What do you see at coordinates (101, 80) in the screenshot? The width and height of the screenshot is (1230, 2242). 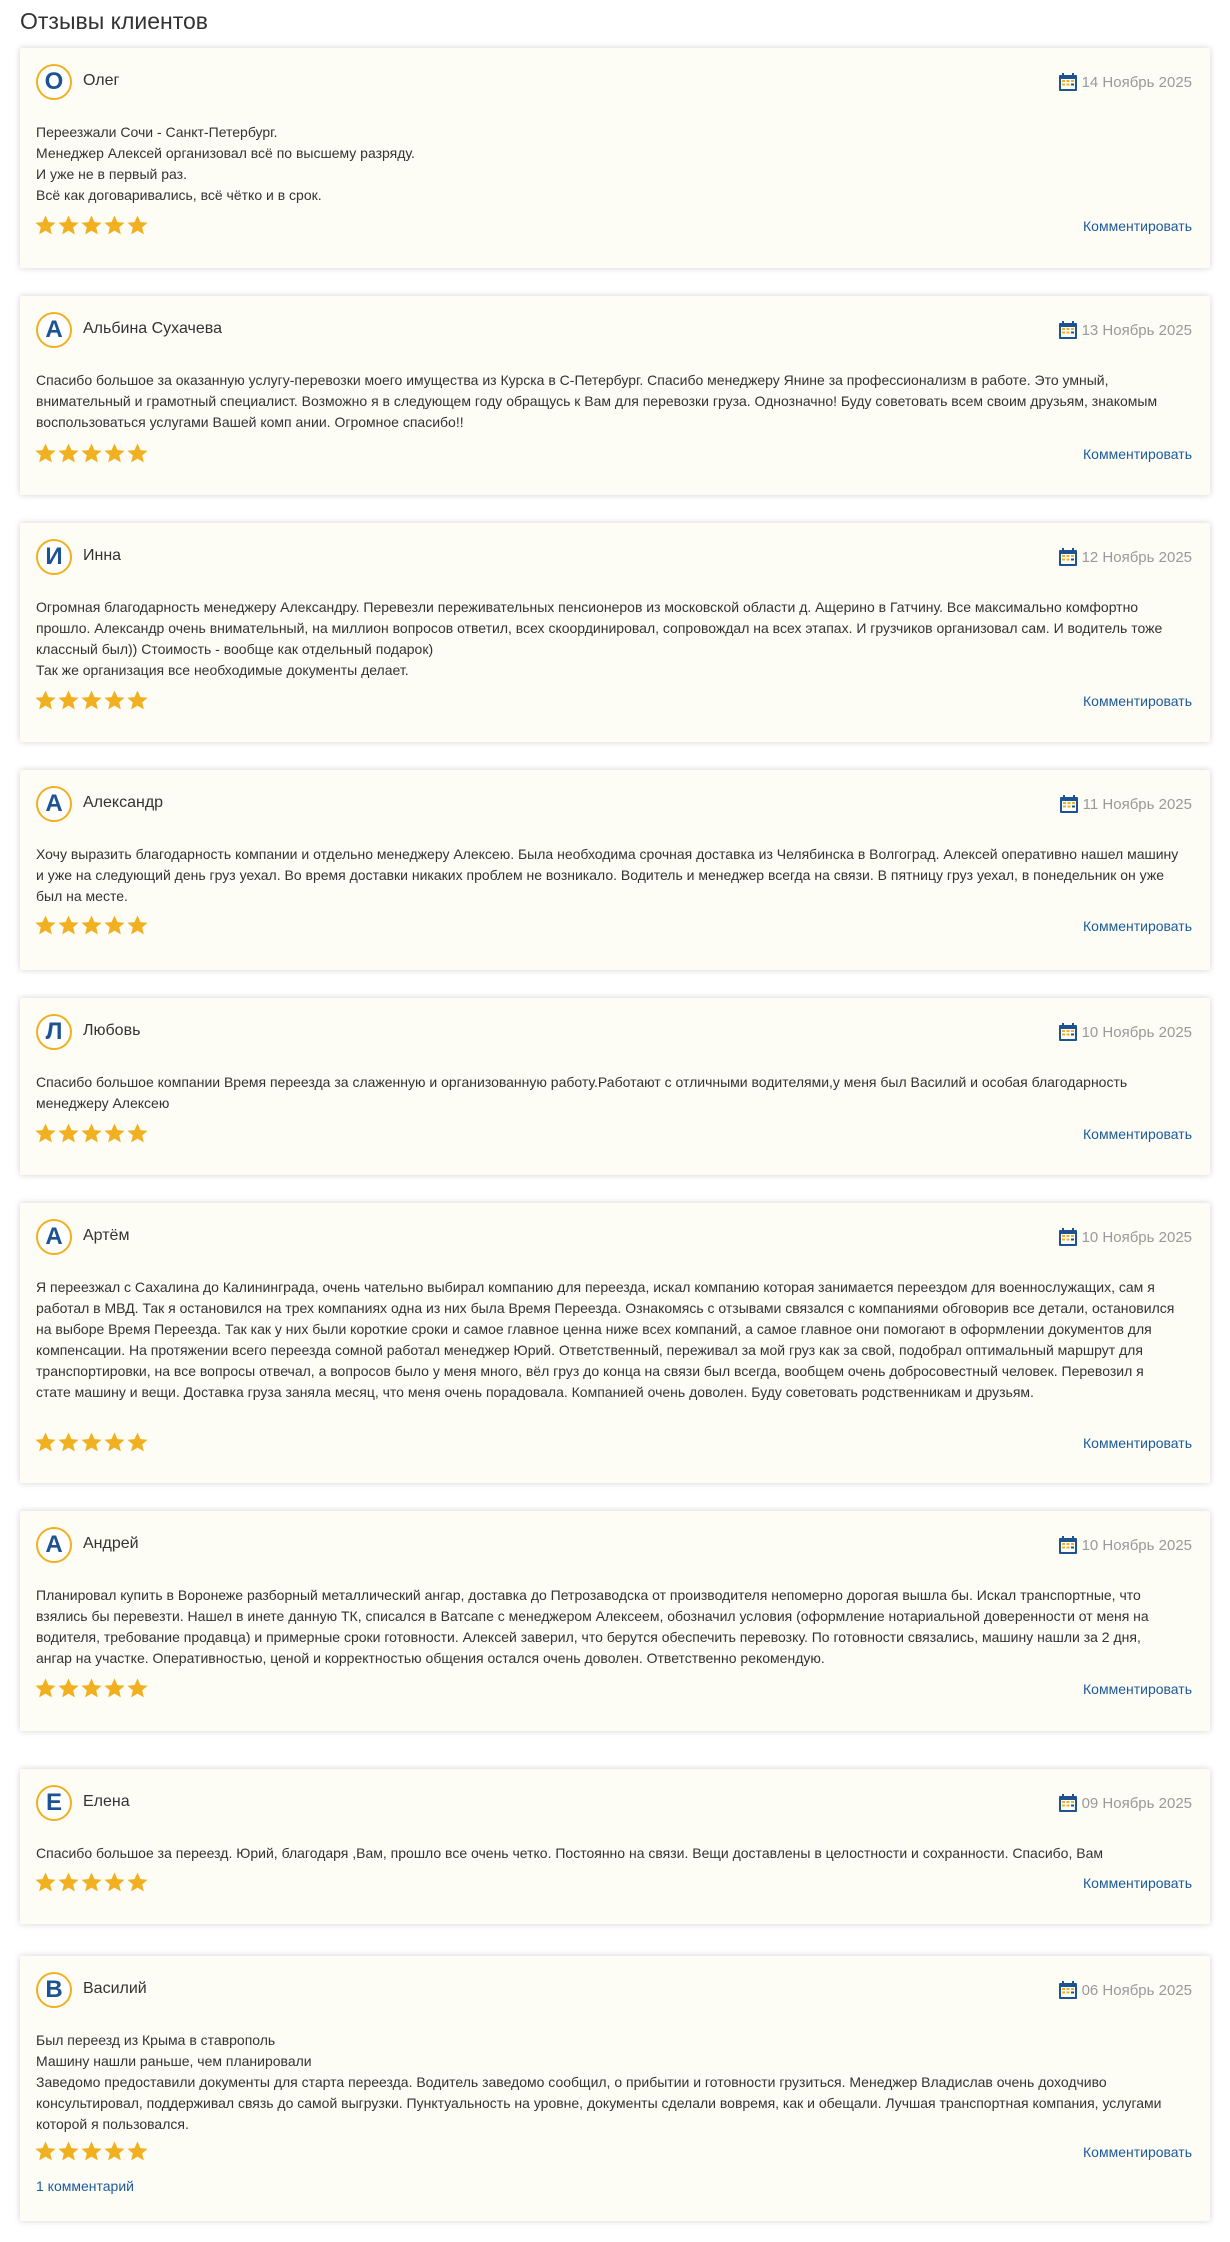 I see `review-author: Олег` at bounding box center [101, 80].